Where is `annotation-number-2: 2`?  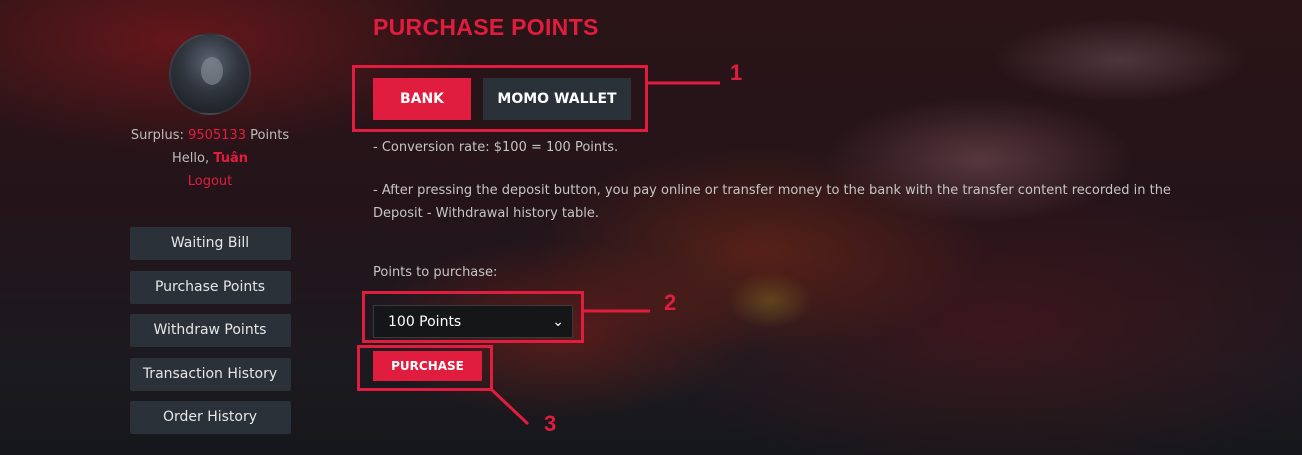
annotation-number-2: 2 is located at coordinates (670, 302).